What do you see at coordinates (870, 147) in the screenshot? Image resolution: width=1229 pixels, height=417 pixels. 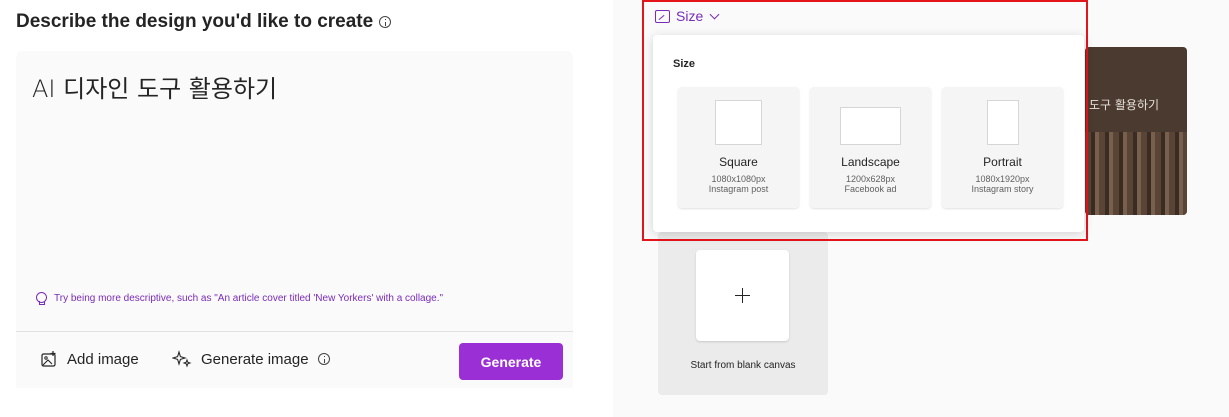 I see `size-option-landscape: Landscape 1200x628px Facebook ad` at bounding box center [870, 147].